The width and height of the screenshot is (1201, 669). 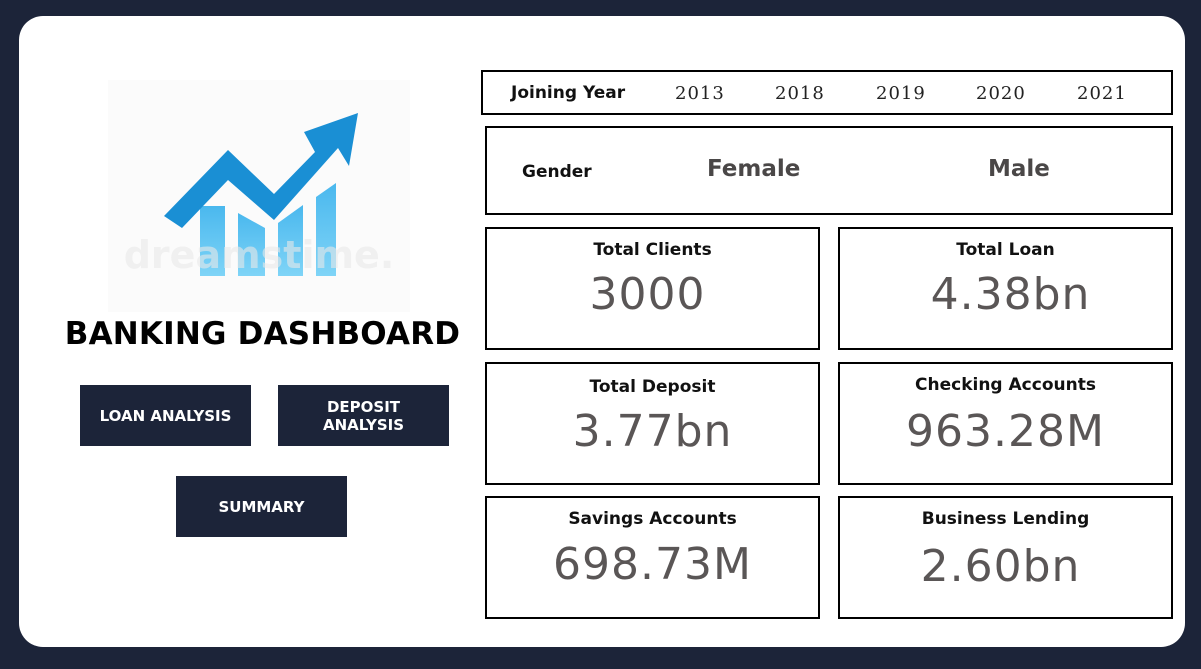 I want to click on gender-slicer: Gender Female Male, so click(x=829, y=170).